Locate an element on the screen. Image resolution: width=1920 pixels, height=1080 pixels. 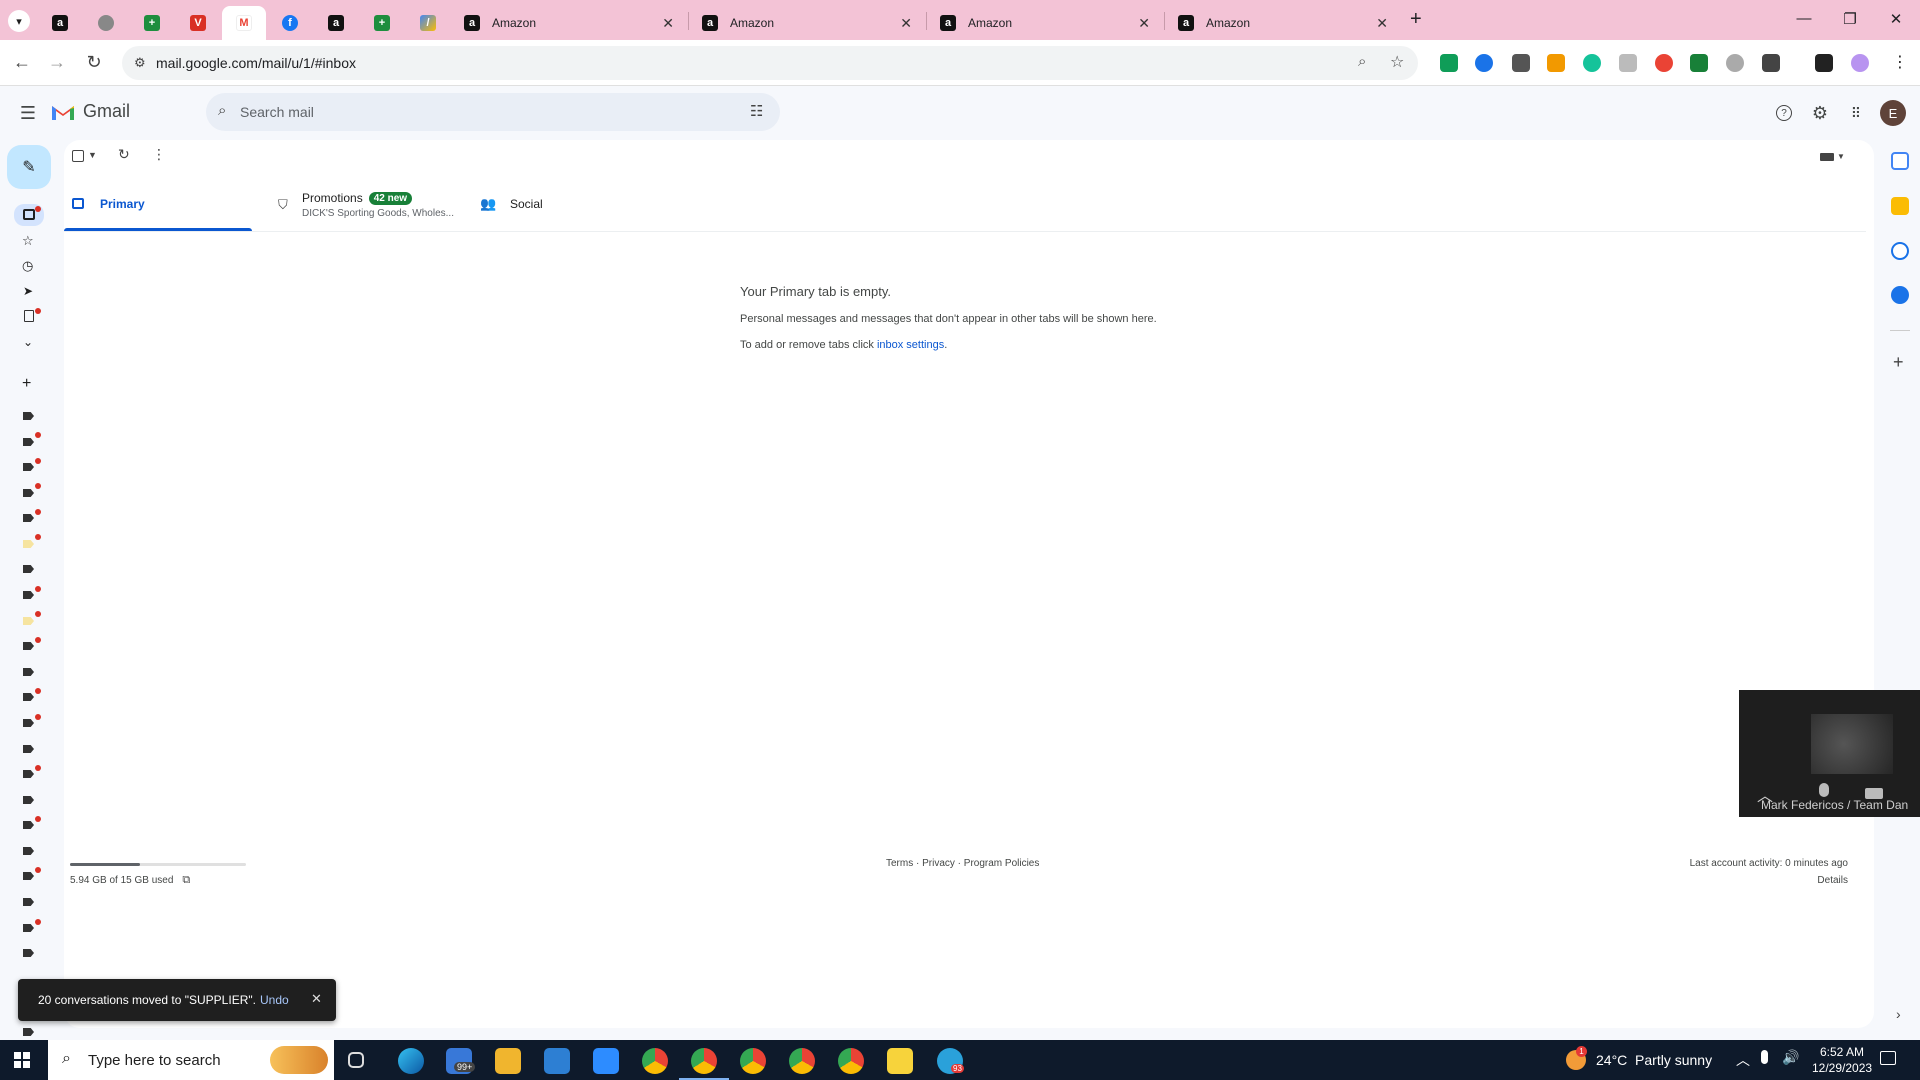
file-explorer-icon is located at coordinates (508, 1061).